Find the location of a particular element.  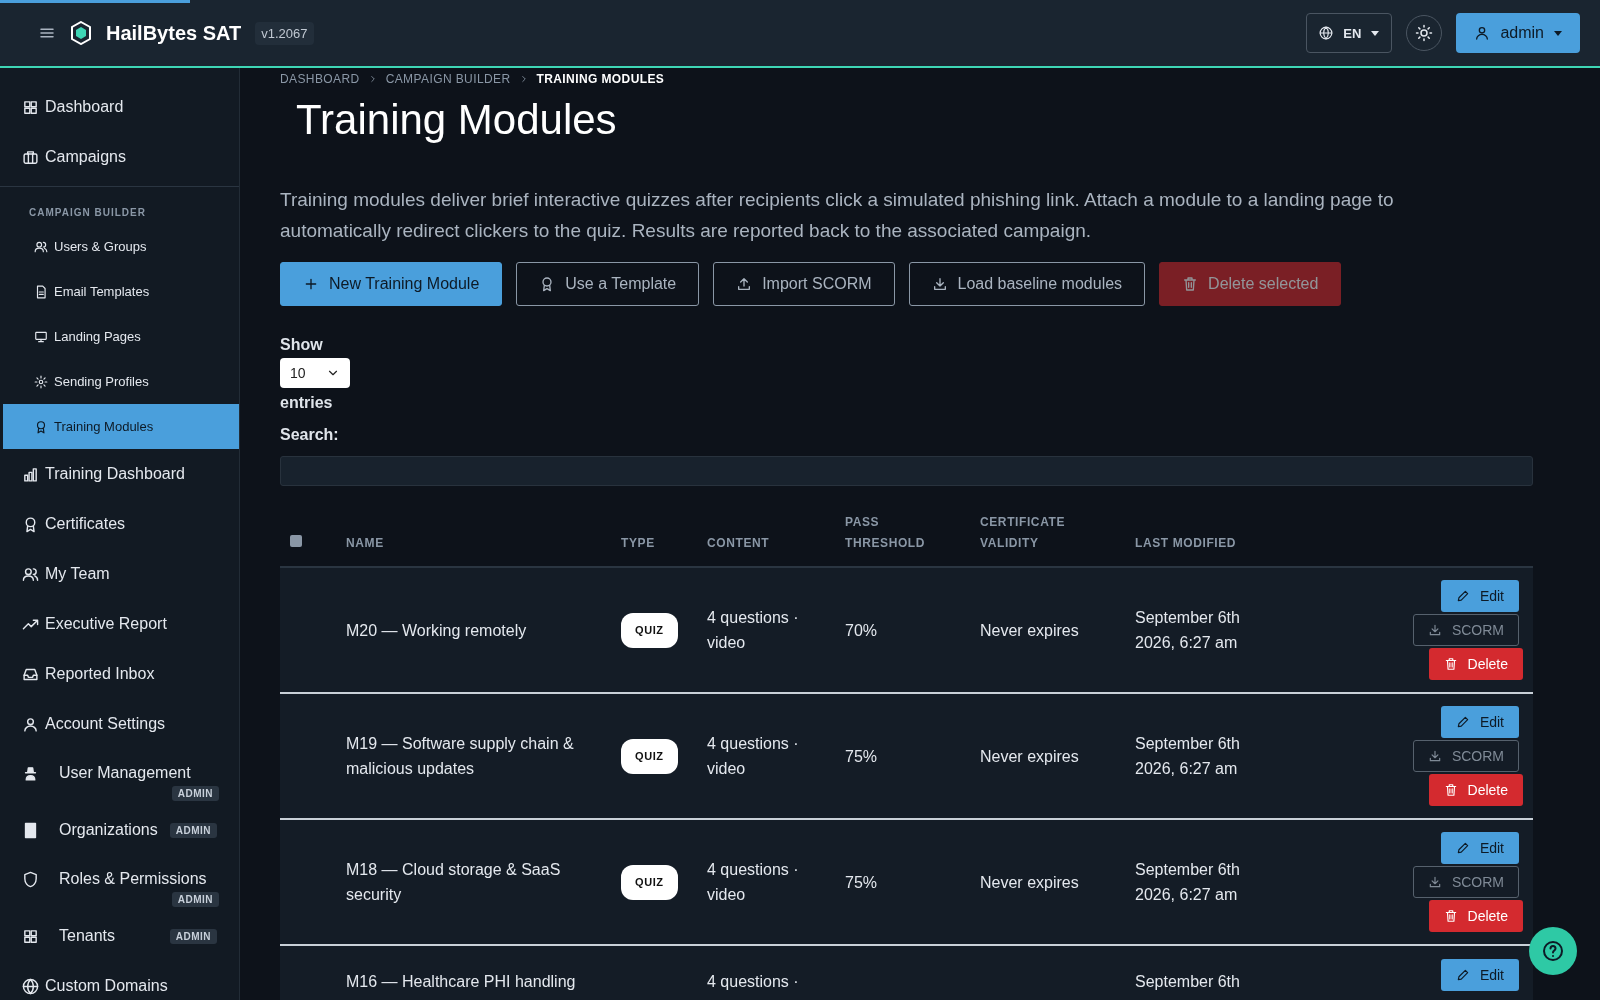

sidebar-item: Certificates is located at coordinates (119, 524).